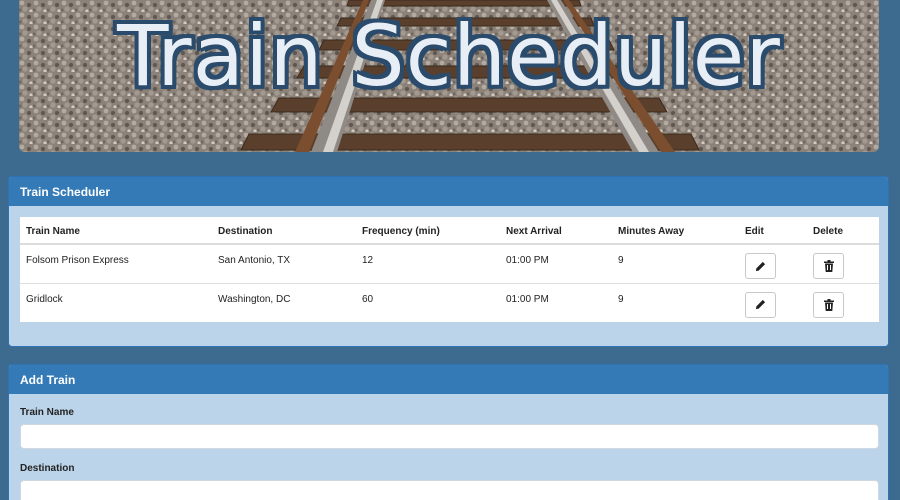 The width and height of the screenshot is (900, 500). I want to click on column-header-train-name: Train Name, so click(116, 231).